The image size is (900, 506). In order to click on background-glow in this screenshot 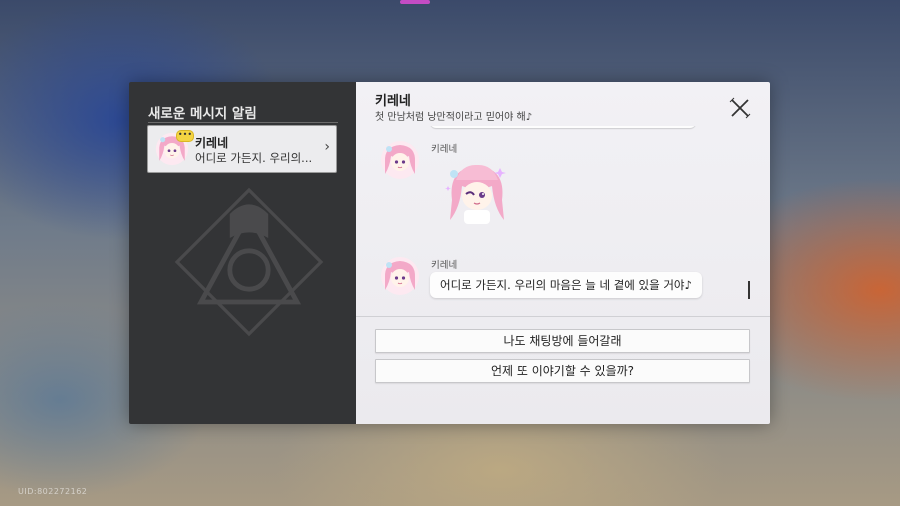, I will do `click(415, 2)`.